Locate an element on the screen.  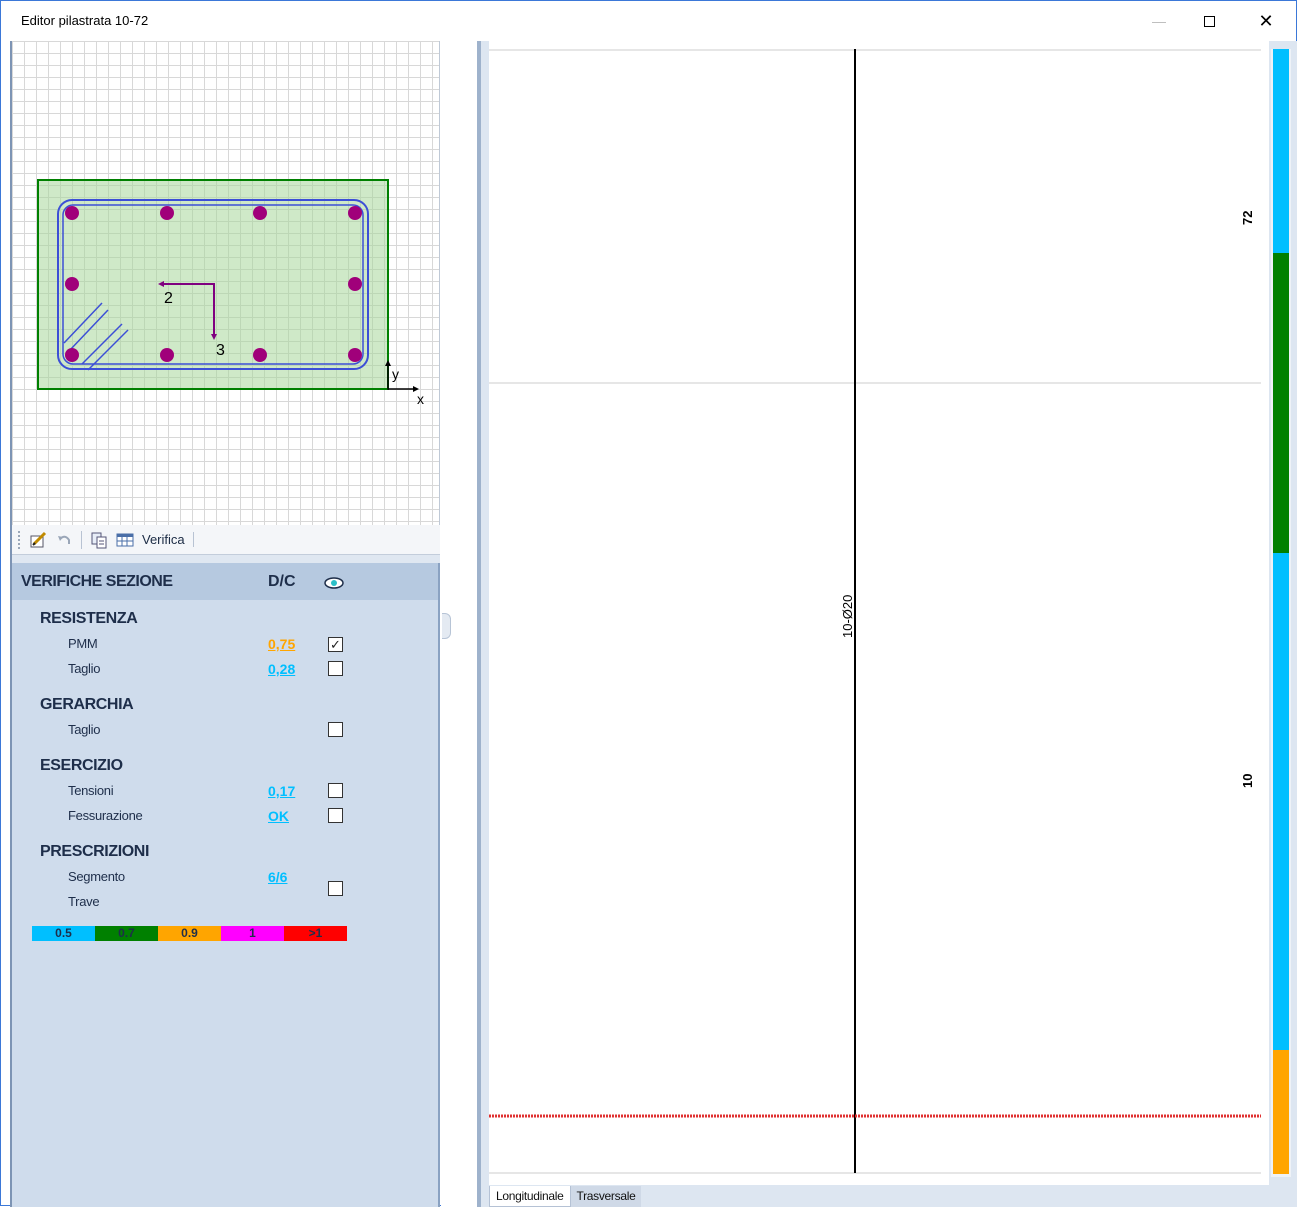
tensioni-value-link: 0,17 is located at coordinates (281, 791).